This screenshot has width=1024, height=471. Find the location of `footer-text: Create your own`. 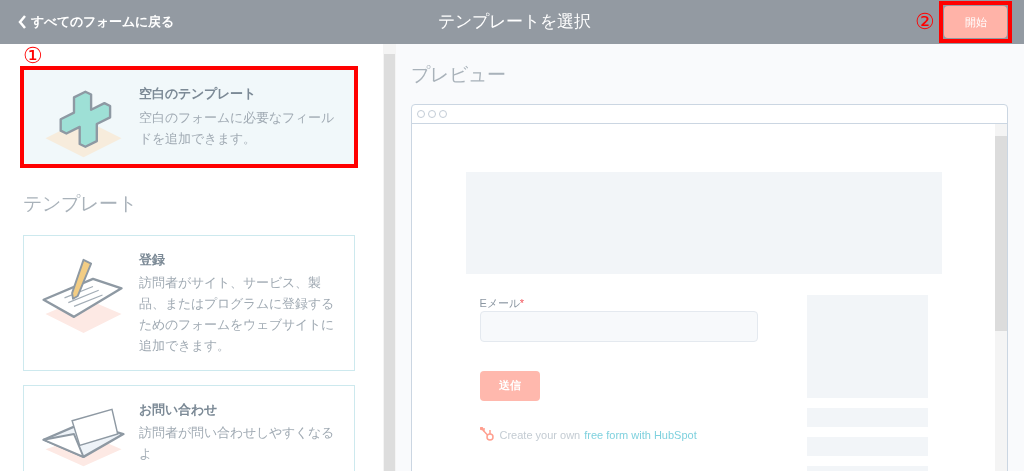

footer-text: Create your own is located at coordinates (540, 435).